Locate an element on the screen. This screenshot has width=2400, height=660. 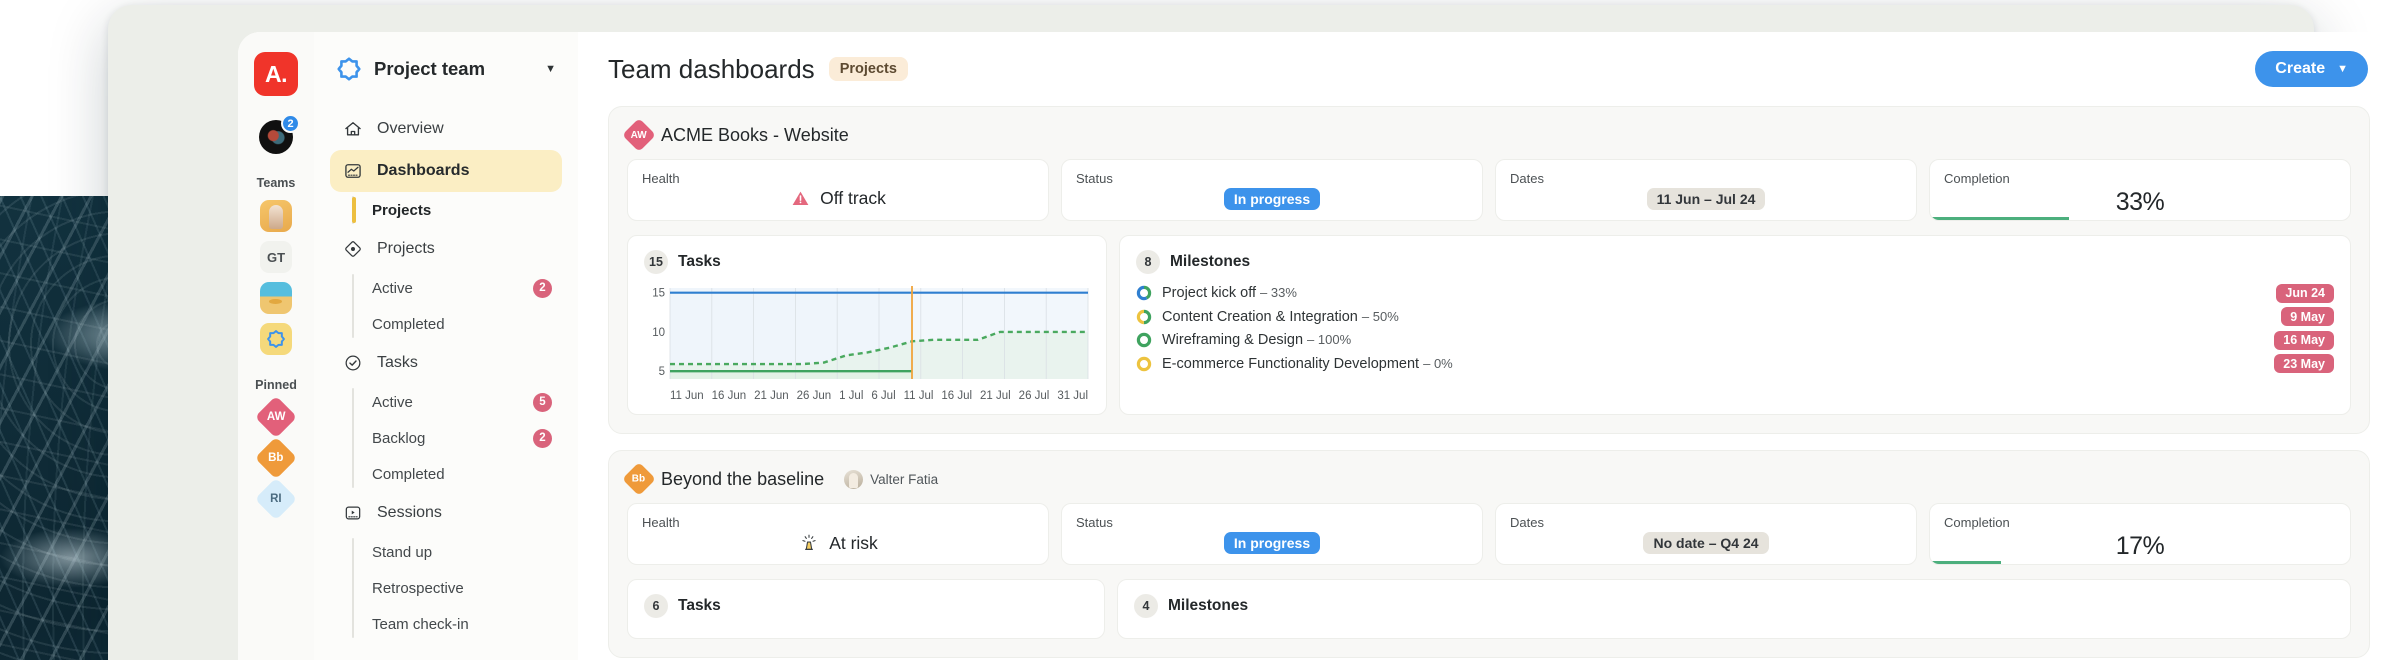
tasks-panel-title: Tasks is located at coordinates (699, 261).